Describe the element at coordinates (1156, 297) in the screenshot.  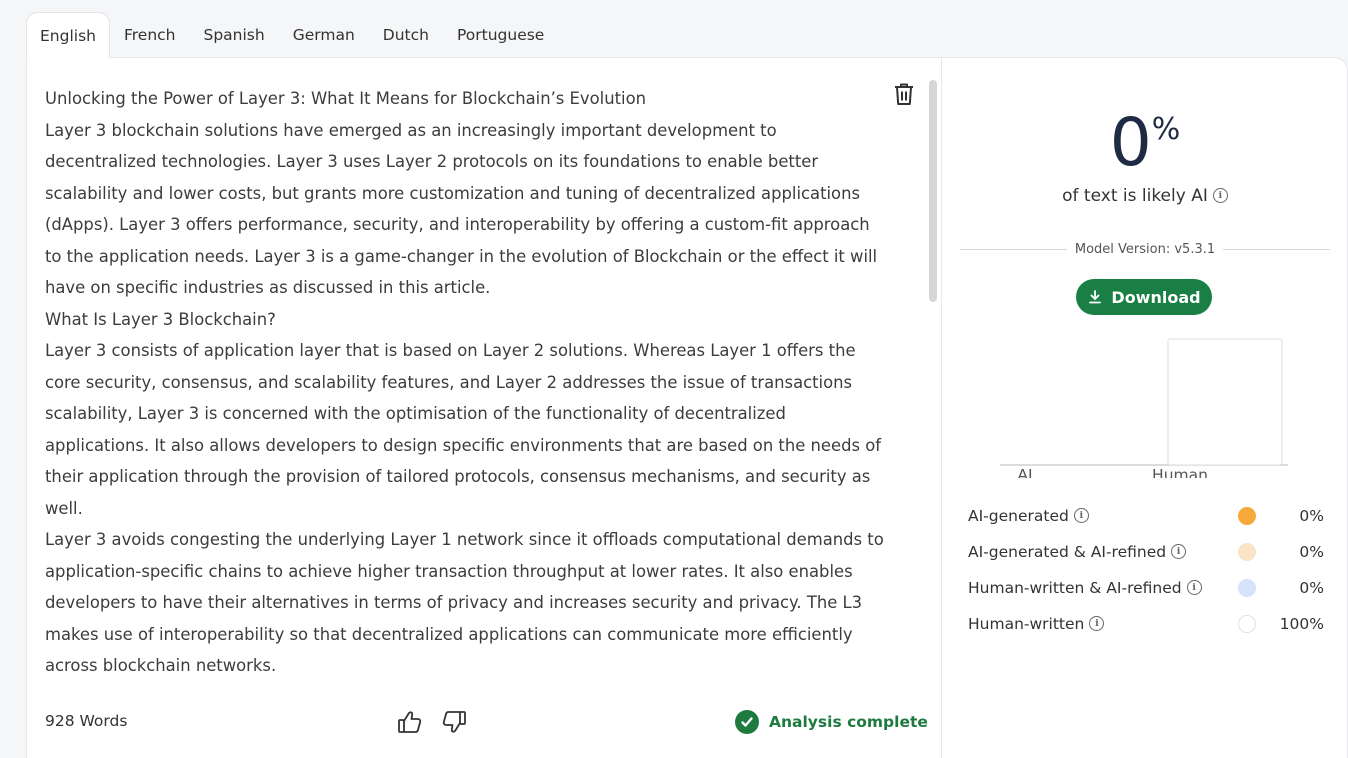
I see `download-label: Download` at that location.